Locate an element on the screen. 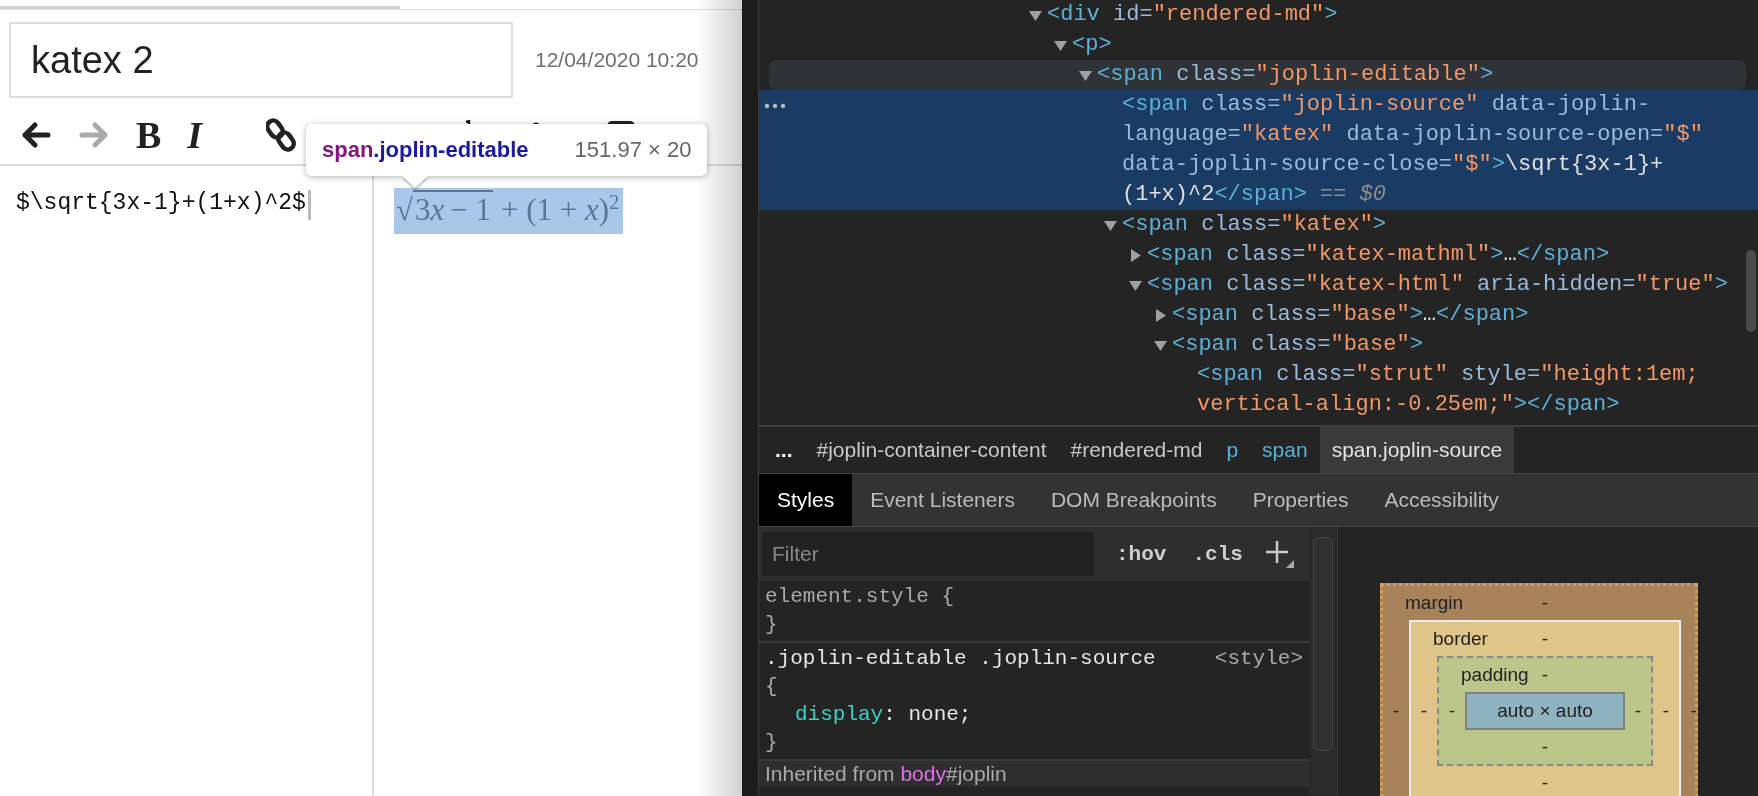 Image resolution: width=1758 pixels, height=796 pixels. style-source-link: <style> is located at coordinates (1258, 659).